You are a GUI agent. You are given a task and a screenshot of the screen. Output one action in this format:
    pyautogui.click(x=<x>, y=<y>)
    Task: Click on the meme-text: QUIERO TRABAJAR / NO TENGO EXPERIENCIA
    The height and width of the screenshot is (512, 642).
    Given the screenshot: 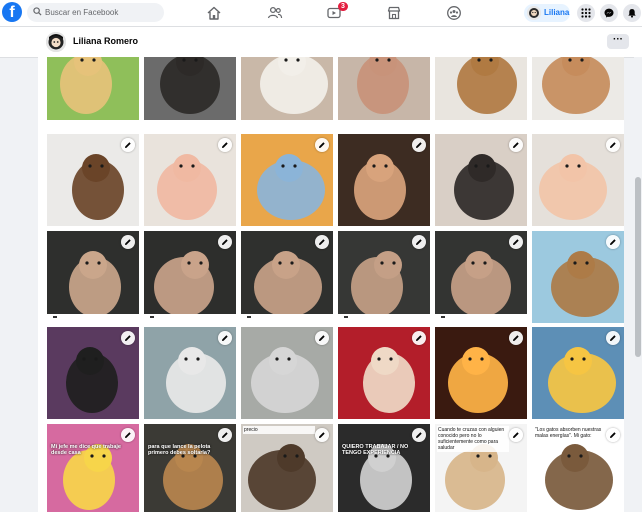 What is the action you would take?
    pyautogui.click(x=375, y=450)
    